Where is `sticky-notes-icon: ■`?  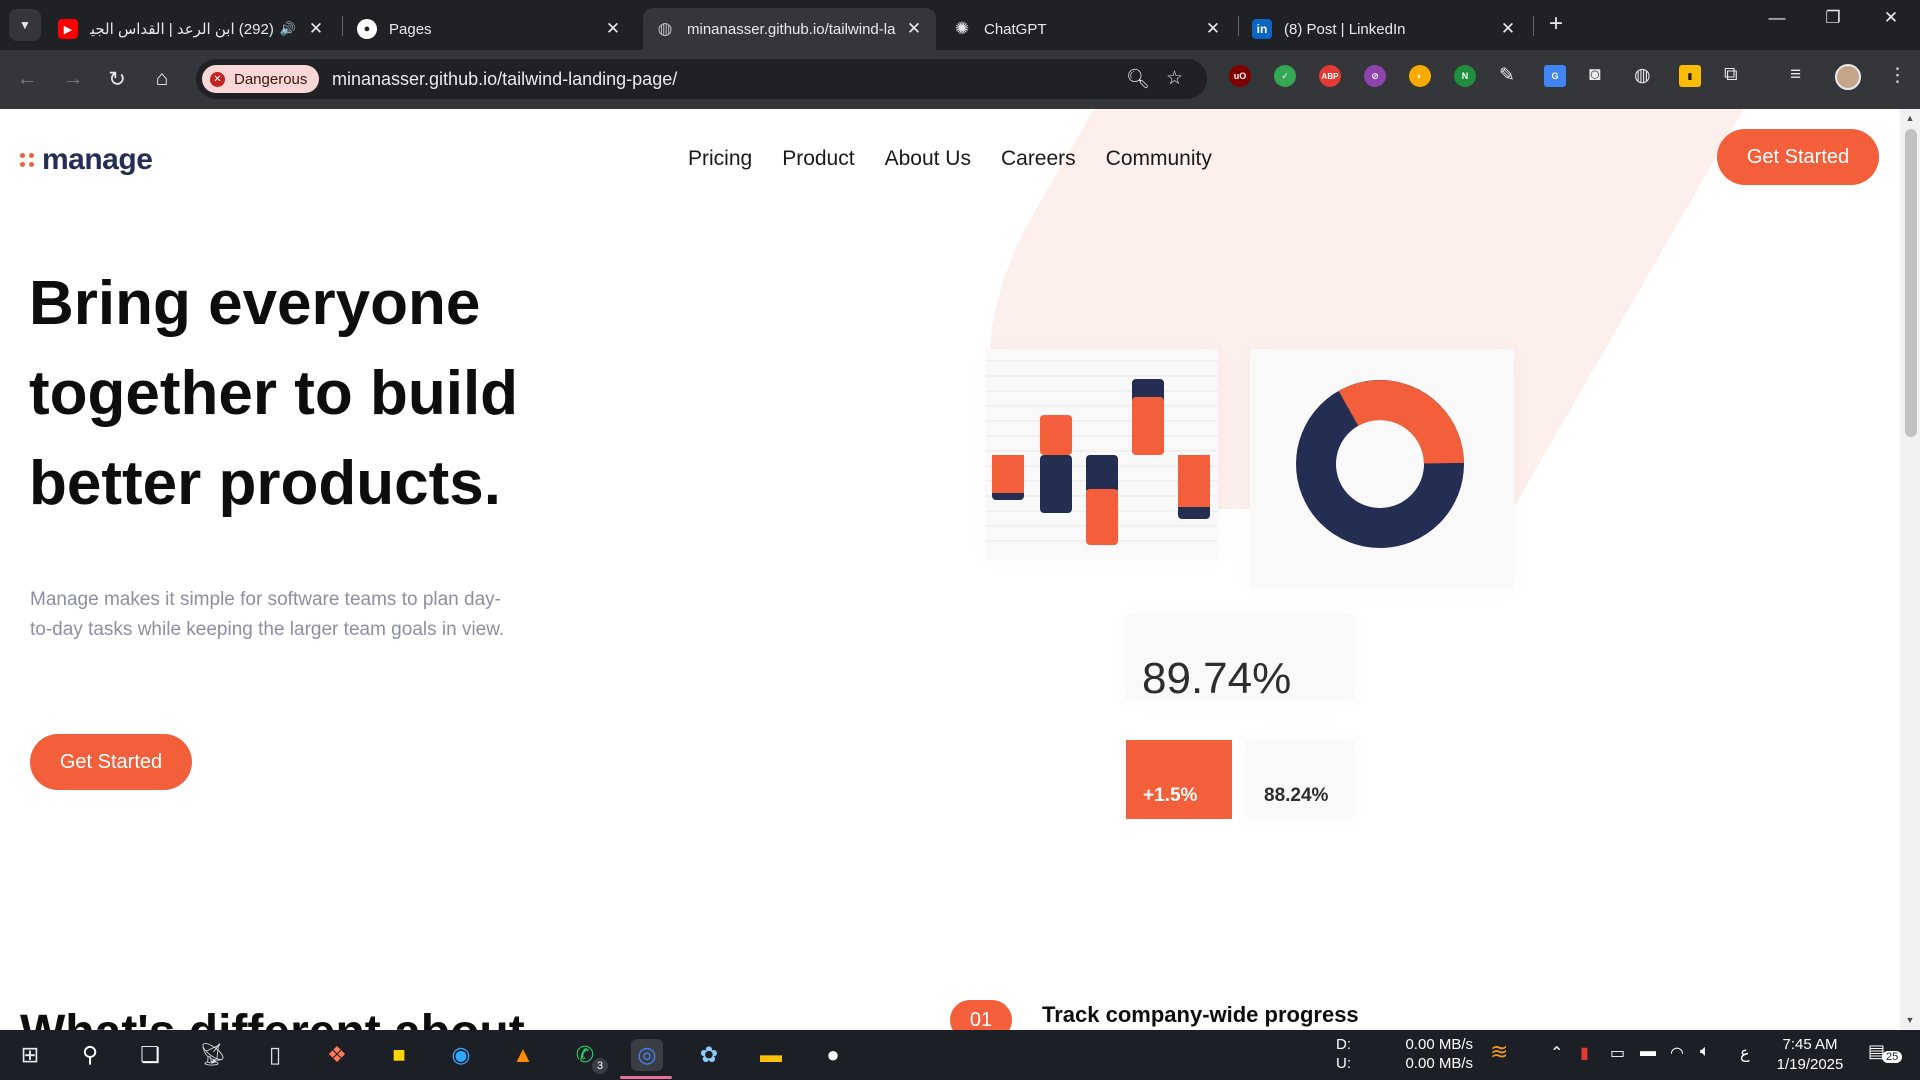
sticky-notes-icon: ■ is located at coordinates (399, 1055).